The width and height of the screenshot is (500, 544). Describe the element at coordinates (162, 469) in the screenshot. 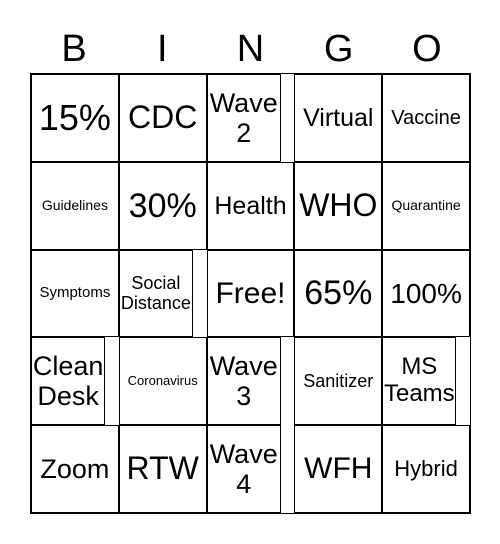

I see `bingo-cell: RTW` at that location.